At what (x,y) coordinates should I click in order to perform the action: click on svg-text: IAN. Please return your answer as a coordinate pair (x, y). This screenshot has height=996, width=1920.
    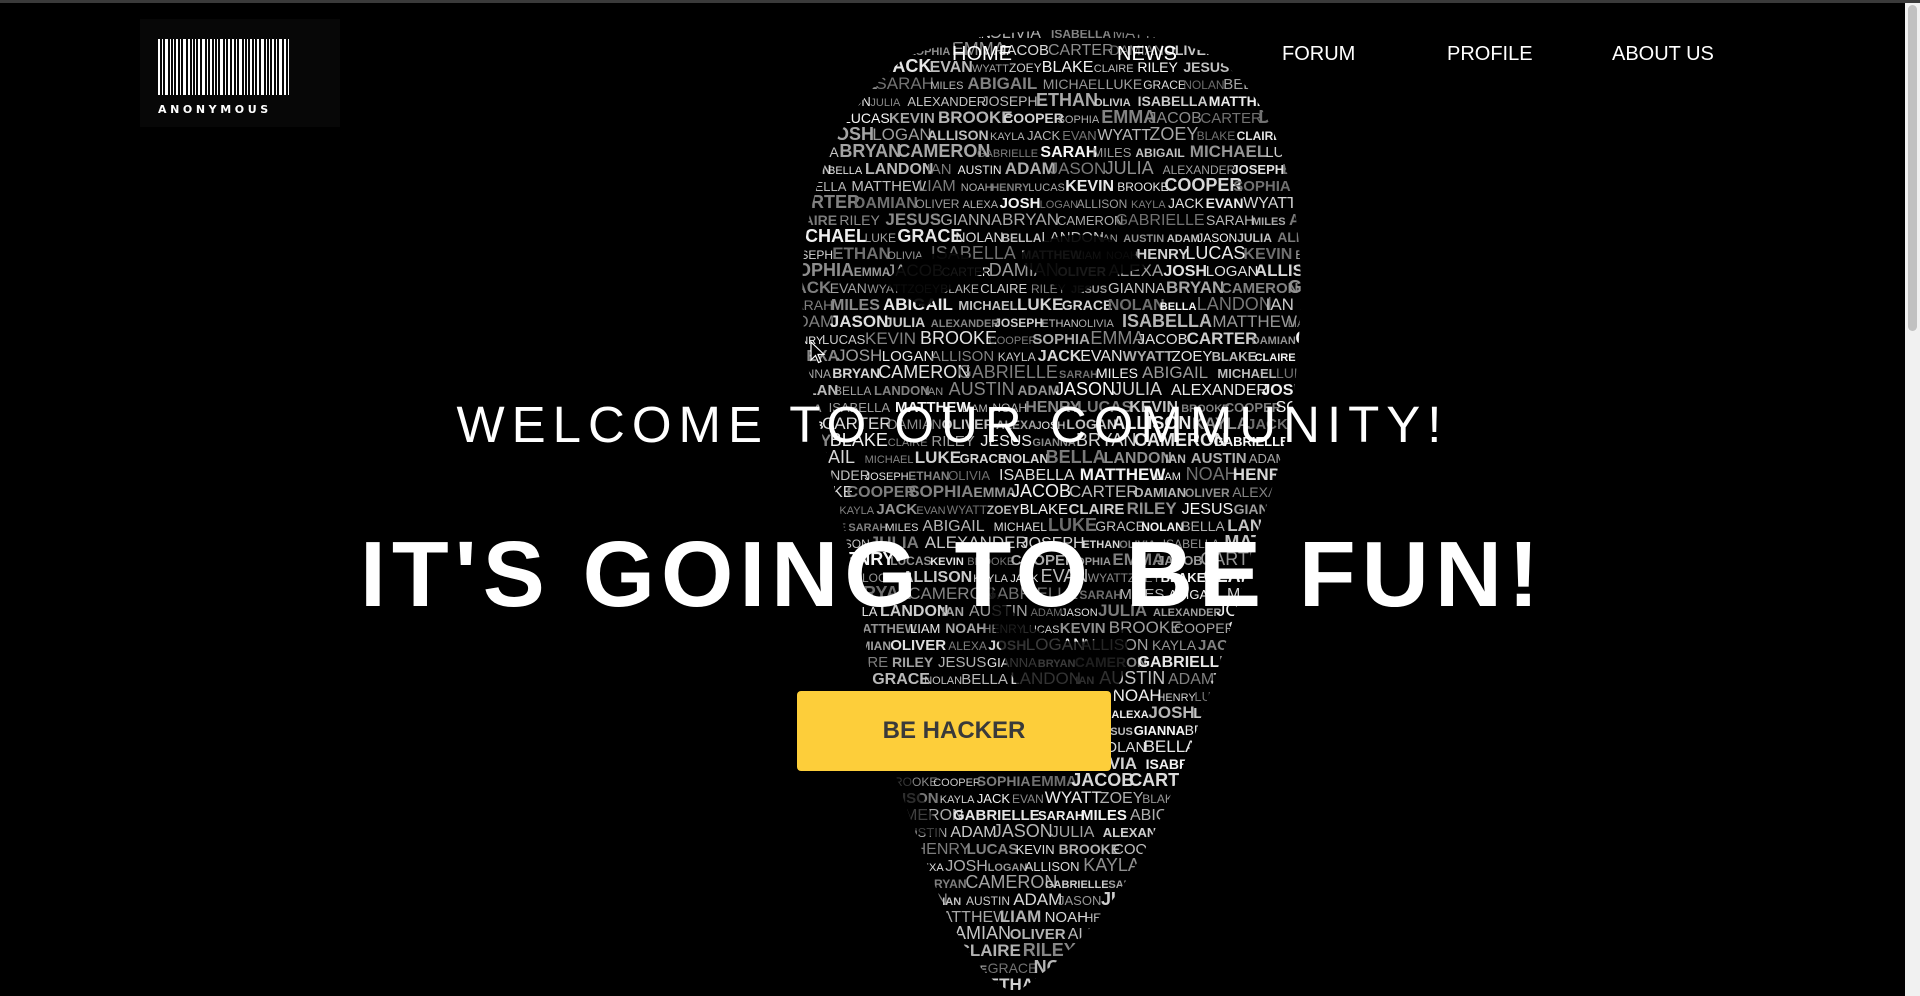
    Looking at the image, I should click on (1175, 459).